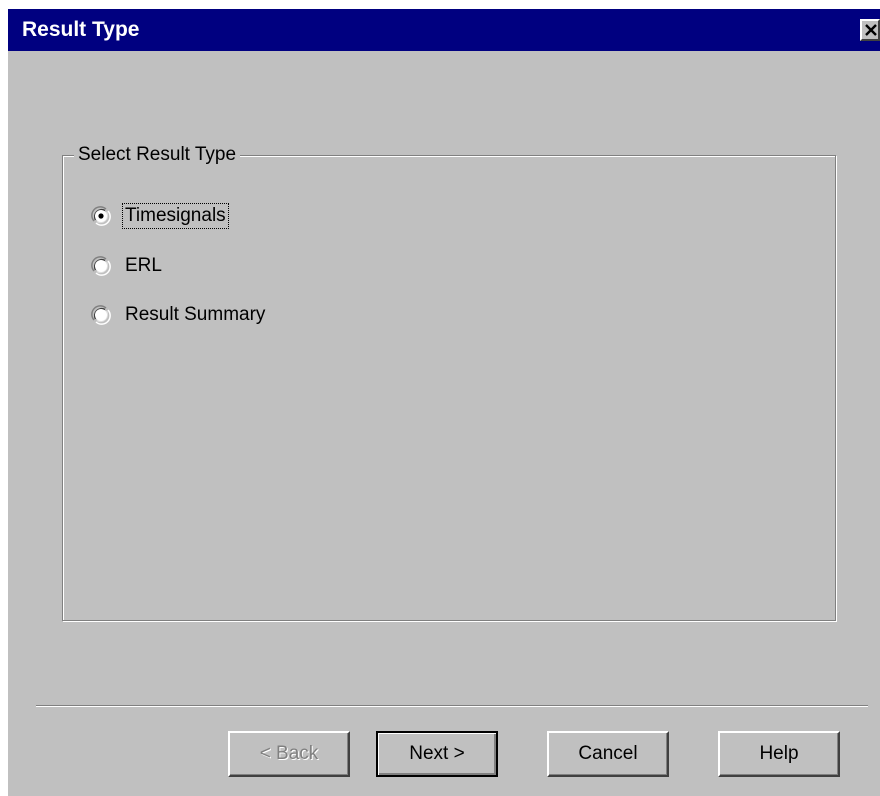 Image resolution: width=880 pixels, height=796 pixels. Describe the element at coordinates (101, 216) in the screenshot. I see `radio-selected-icon` at that location.